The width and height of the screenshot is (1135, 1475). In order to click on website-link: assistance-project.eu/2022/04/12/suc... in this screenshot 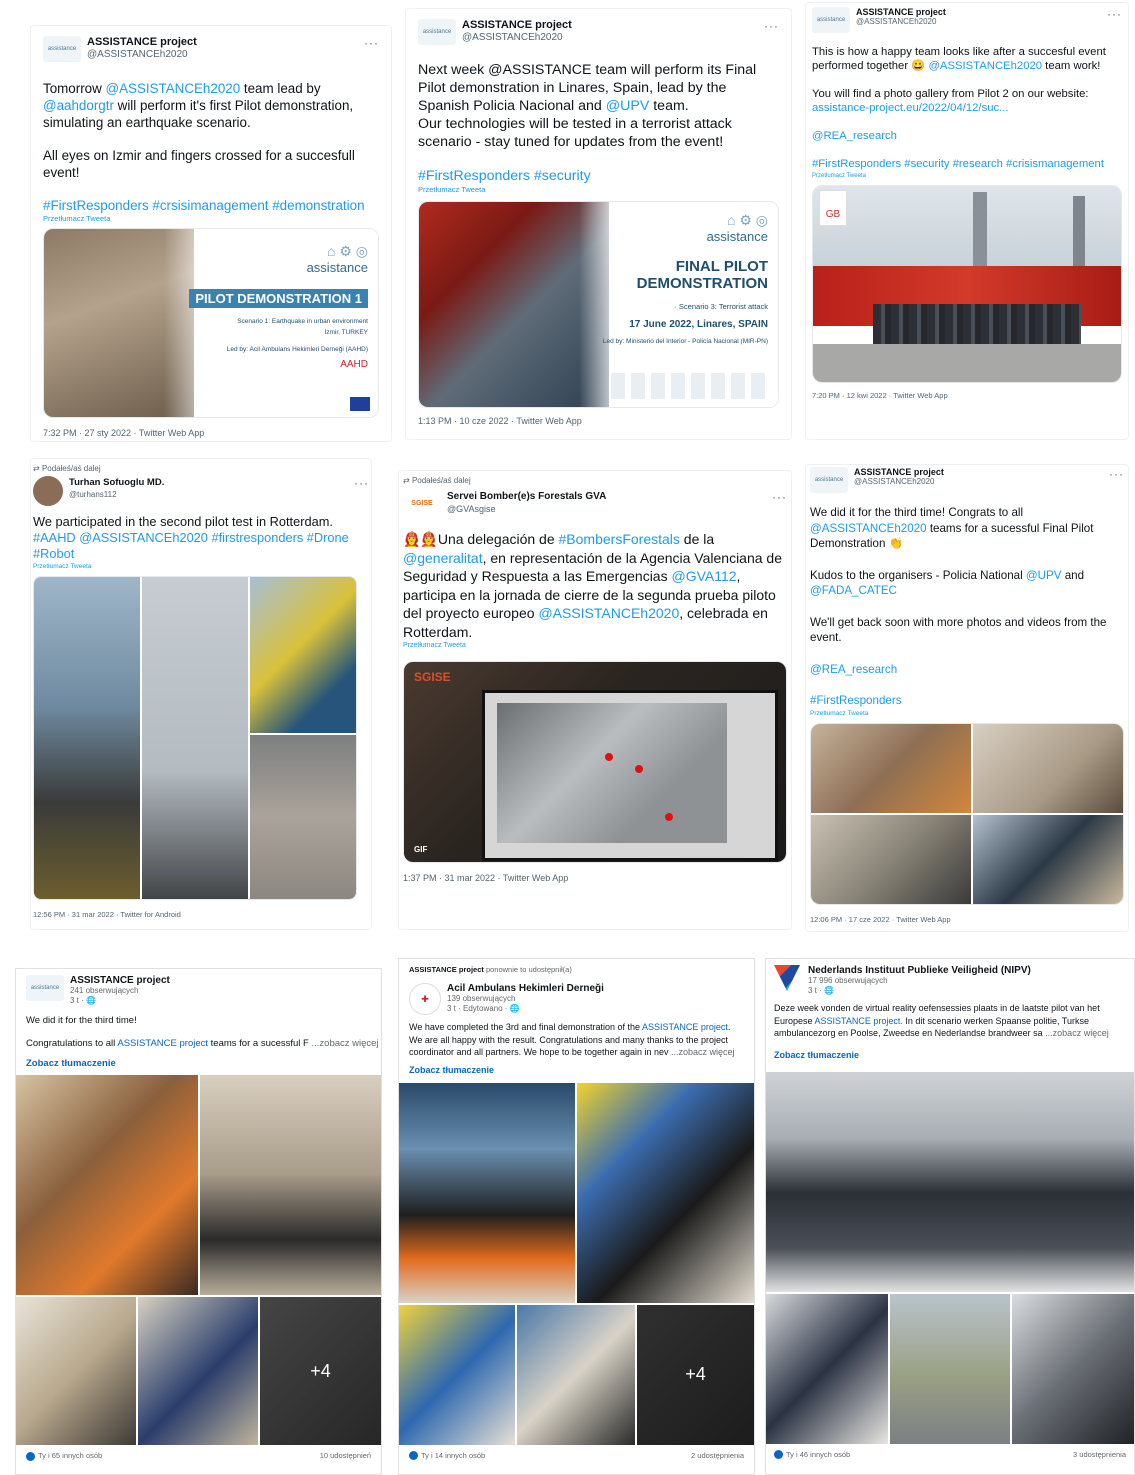, I will do `click(910, 108)`.